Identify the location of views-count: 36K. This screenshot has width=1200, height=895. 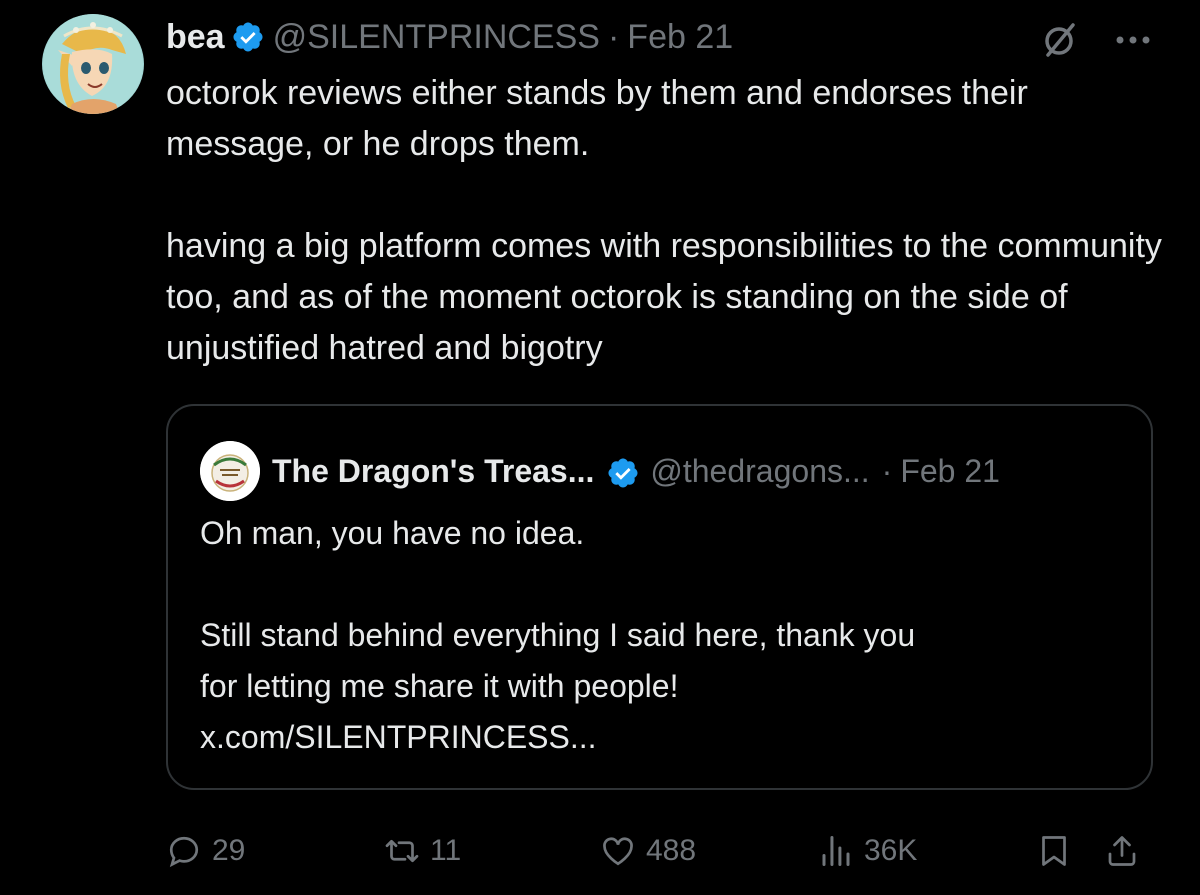
(891, 850).